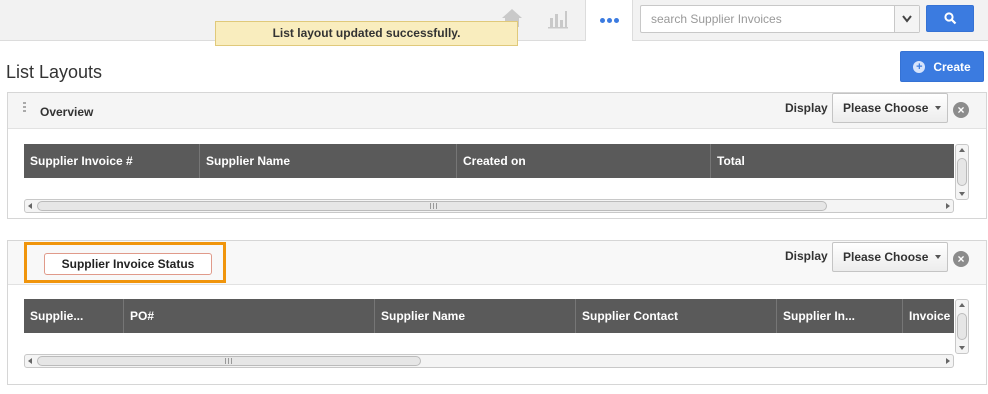 The width and height of the screenshot is (988, 394). What do you see at coordinates (67, 112) in the screenshot?
I see `panel-title: Overview` at bounding box center [67, 112].